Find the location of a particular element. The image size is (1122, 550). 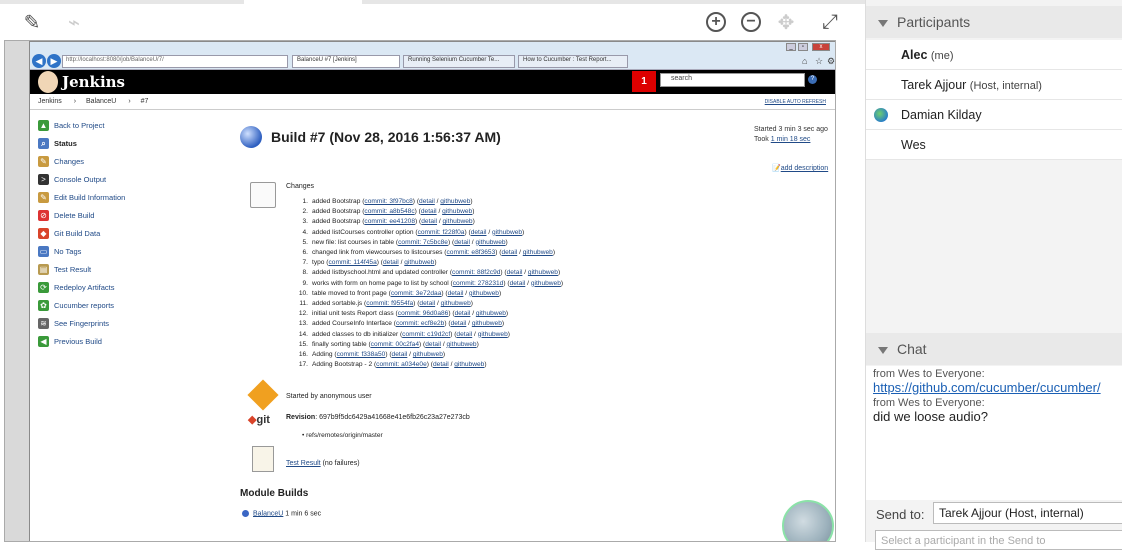

commit-link: commit: 278231d is located at coordinates (478, 283).